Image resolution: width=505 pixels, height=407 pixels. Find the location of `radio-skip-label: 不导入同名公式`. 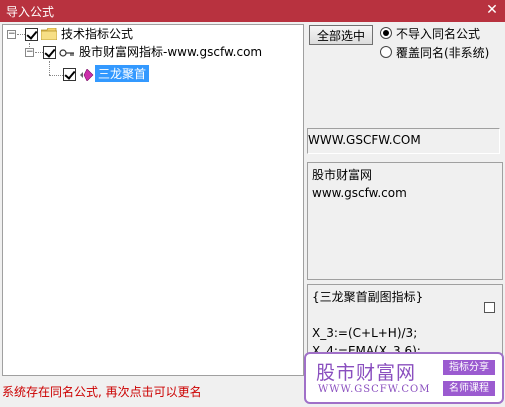

radio-skip-label: 不导入同名公式 is located at coordinates (438, 33).